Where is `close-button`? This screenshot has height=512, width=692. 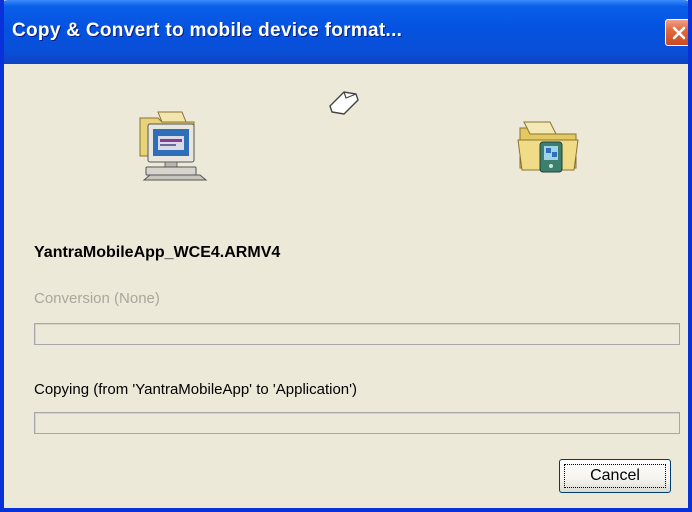
close-button is located at coordinates (676, 32).